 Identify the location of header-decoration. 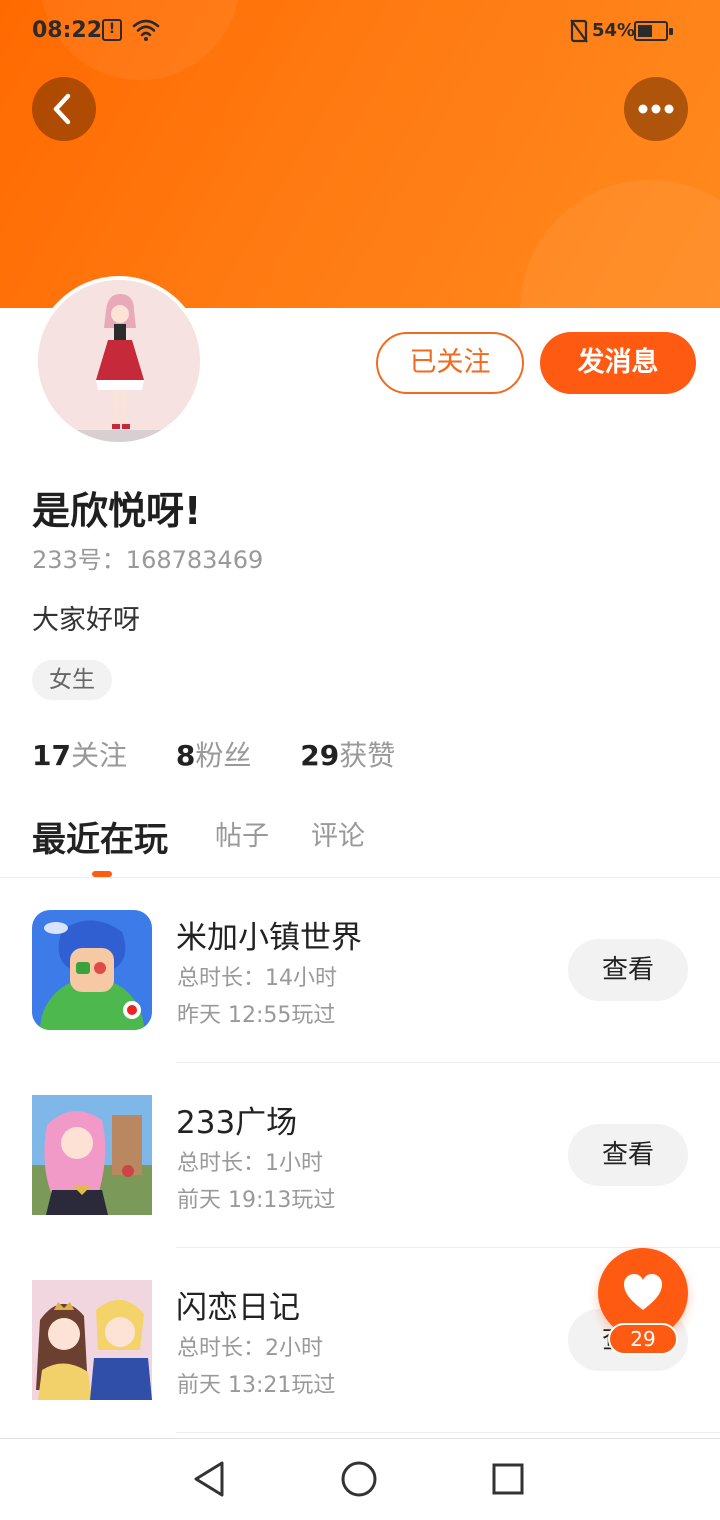
(620, 244).